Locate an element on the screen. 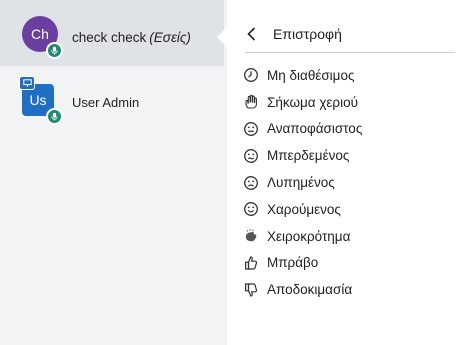 The width and height of the screenshot is (472, 345). menu-item-sad: Λυπημένος is located at coordinates (353, 182).